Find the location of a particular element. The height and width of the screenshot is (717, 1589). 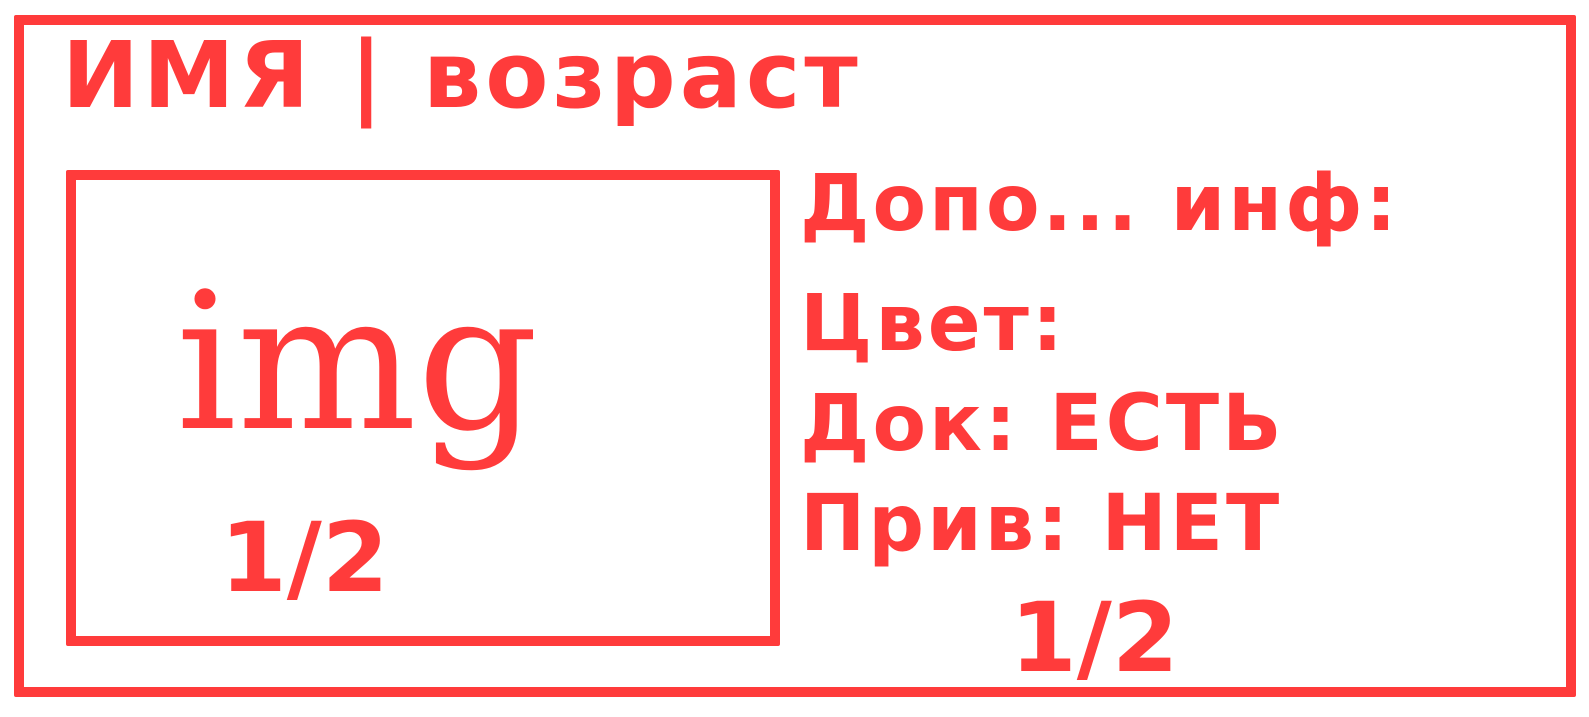

info-width-fraction: 1/2 is located at coordinates (1094, 638).